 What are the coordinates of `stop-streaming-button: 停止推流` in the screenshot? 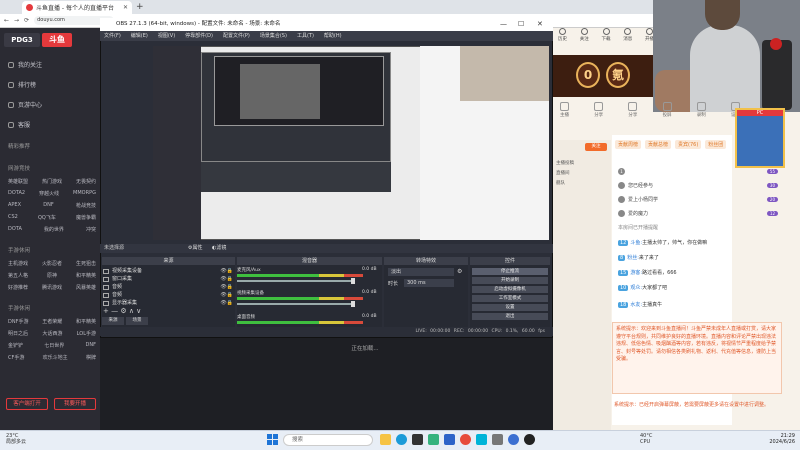 It's located at (510, 271).